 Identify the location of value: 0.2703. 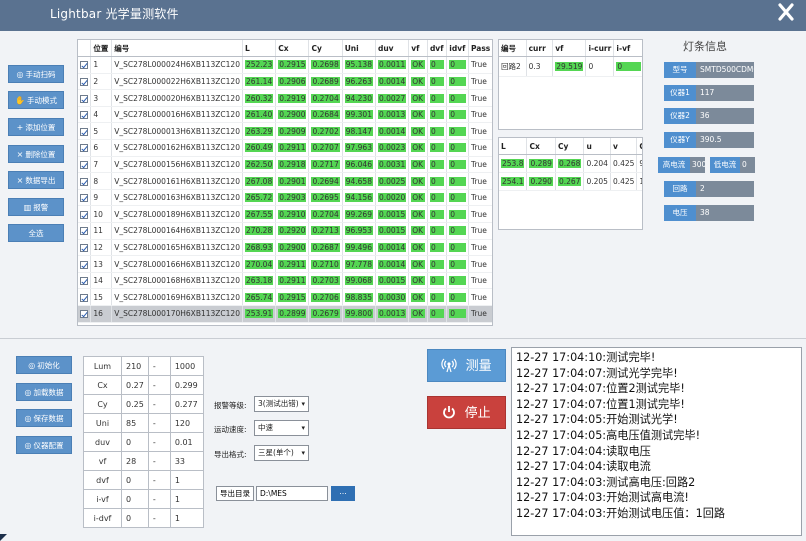
(325, 281).